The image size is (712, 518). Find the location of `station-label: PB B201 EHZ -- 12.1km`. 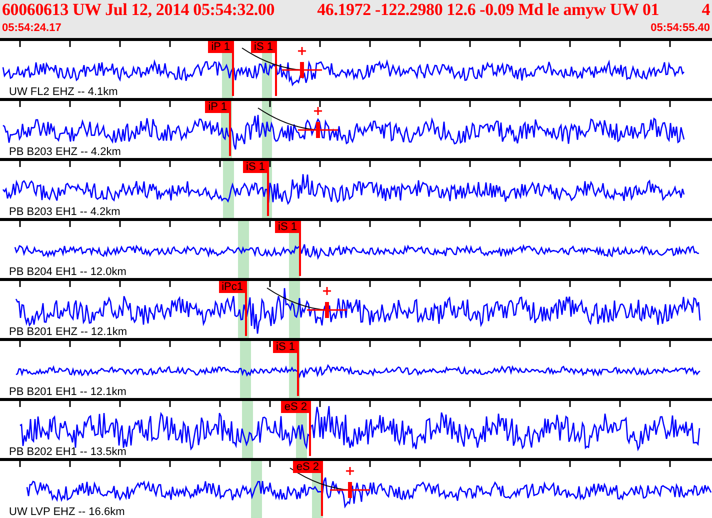

station-label: PB B201 EHZ -- 12.1km is located at coordinates (68, 332).